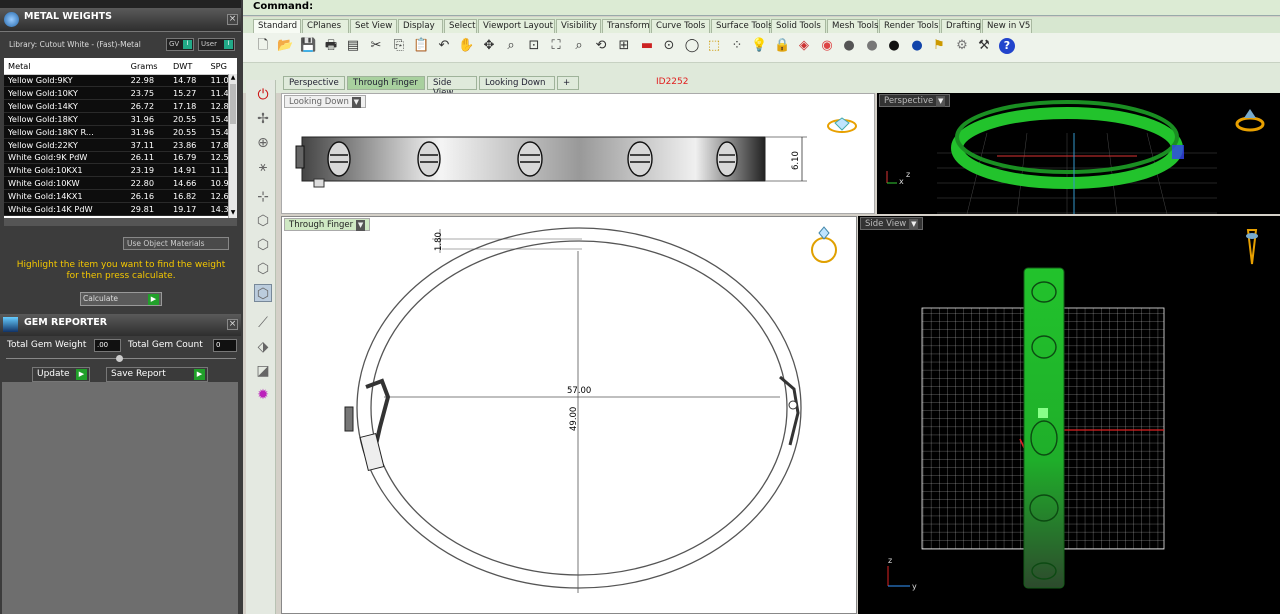 The width and height of the screenshot is (1280, 614). What do you see at coordinates (909, 26) in the screenshot?
I see `toolbar-tab: Render Tools` at bounding box center [909, 26].